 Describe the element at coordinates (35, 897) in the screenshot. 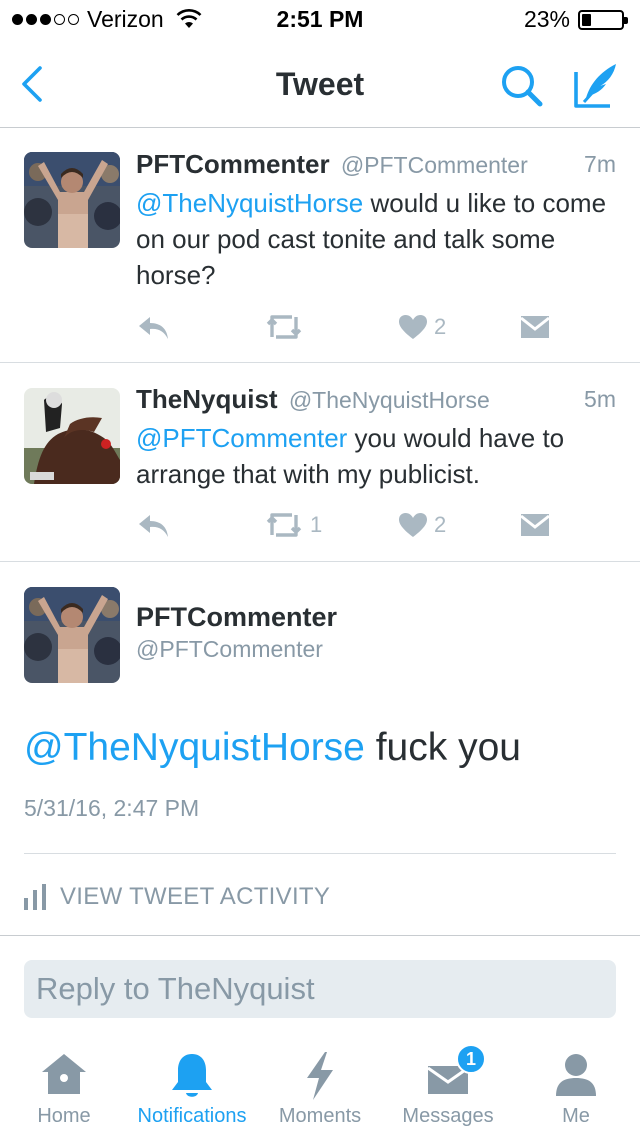

I see `bar-chart-icon` at that location.